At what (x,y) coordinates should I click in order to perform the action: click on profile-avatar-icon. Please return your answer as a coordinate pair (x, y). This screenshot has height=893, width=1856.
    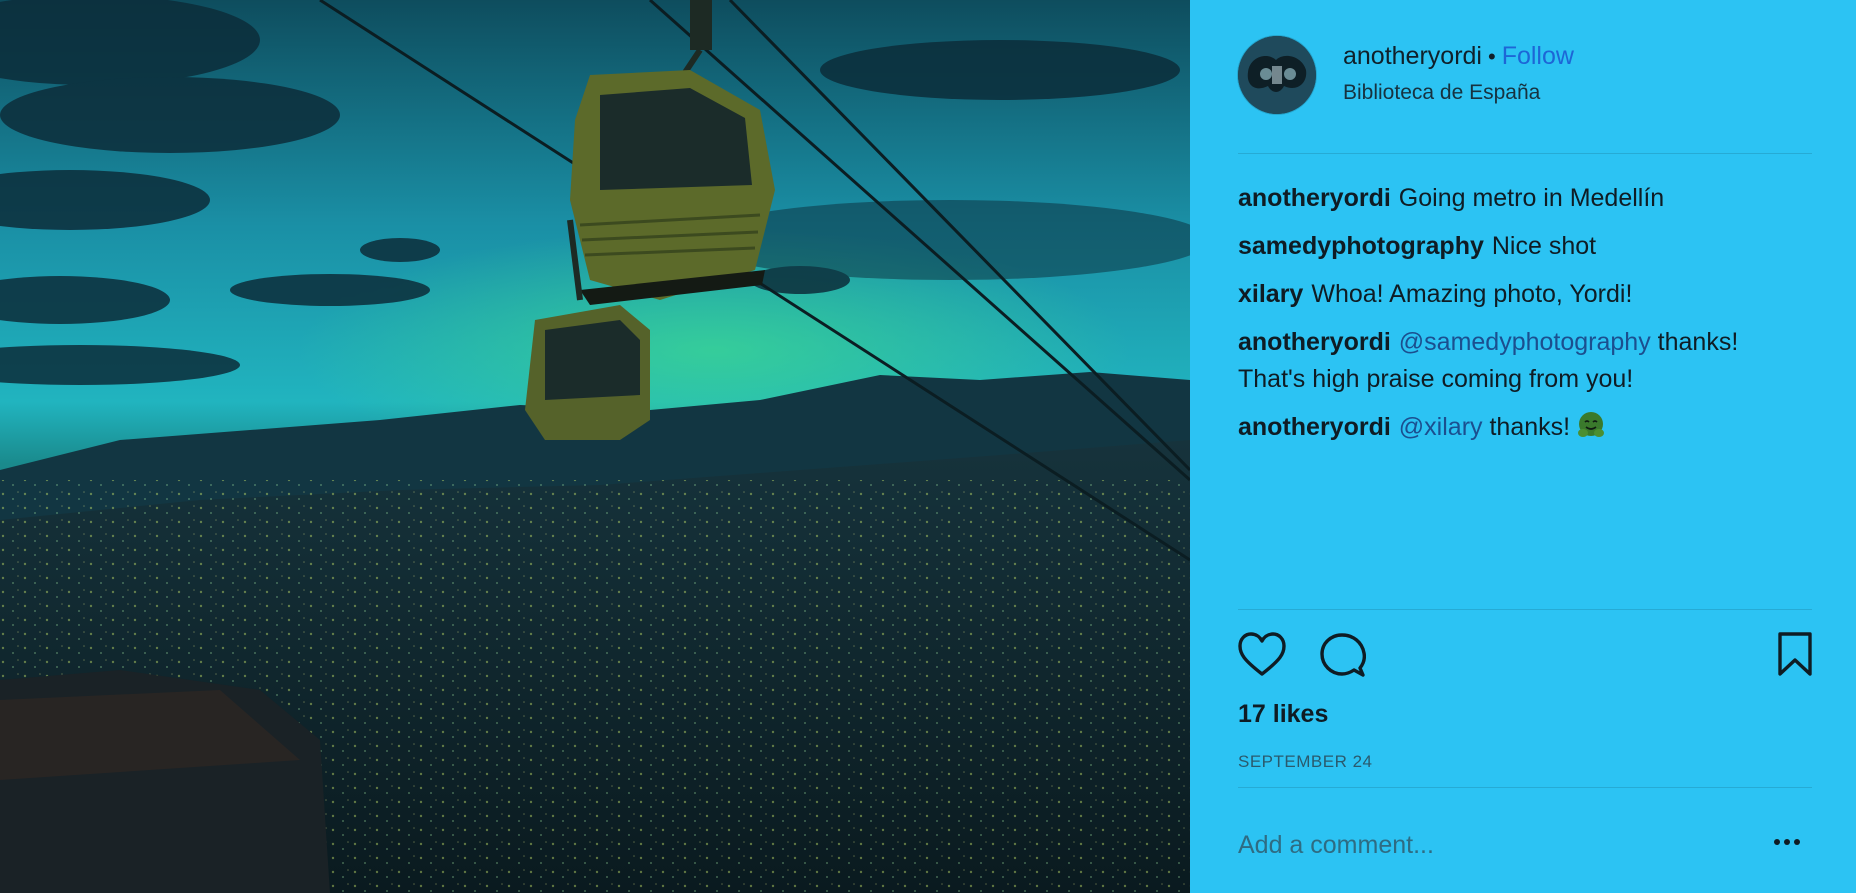
    Looking at the image, I should click on (1277, 75).